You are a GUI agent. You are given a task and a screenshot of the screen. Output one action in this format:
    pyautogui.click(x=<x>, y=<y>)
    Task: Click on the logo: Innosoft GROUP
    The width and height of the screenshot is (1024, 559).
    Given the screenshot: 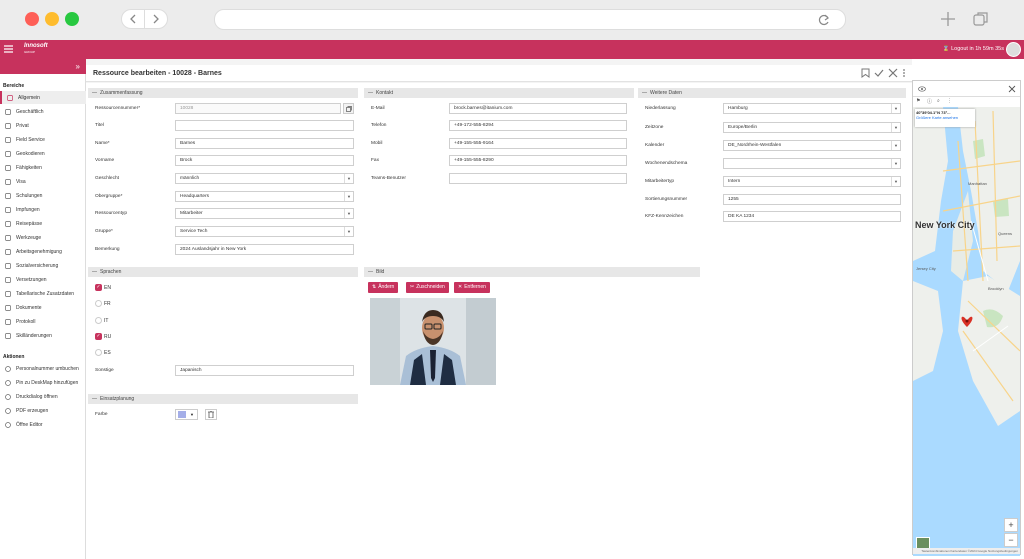 What is the action you would take?
    pyautogui.click(x=36, y=48)
    